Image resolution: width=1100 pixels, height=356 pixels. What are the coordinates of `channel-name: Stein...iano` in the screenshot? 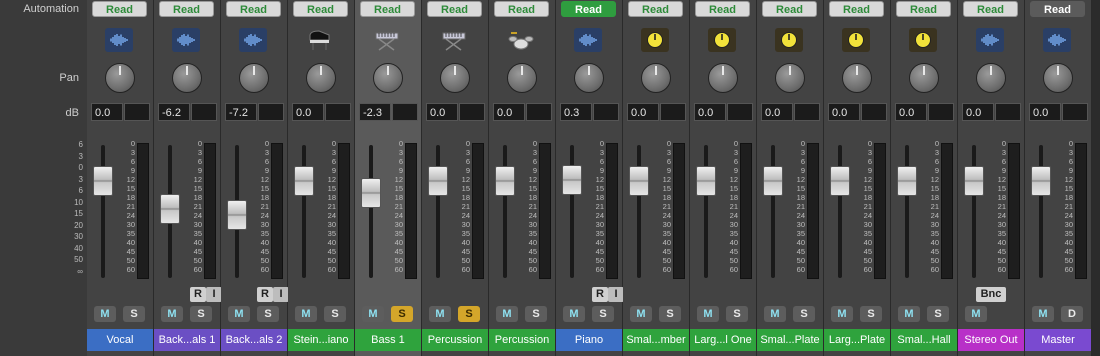 It's located at (321, 340).